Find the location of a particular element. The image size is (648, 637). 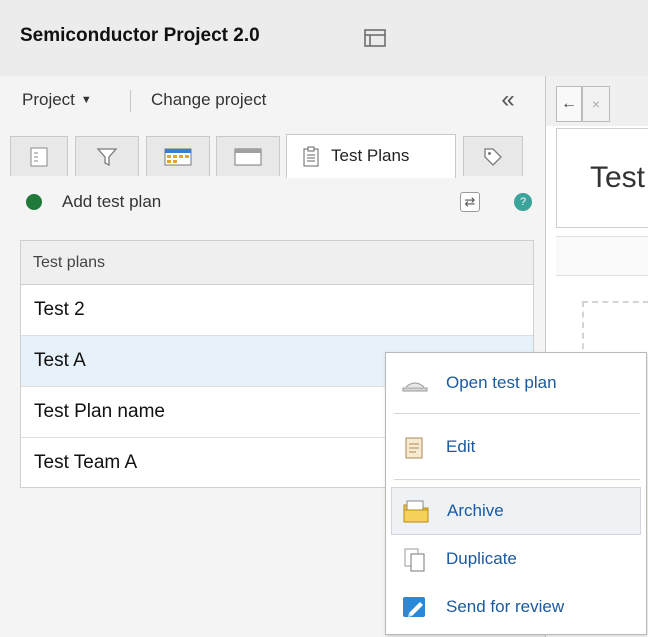

project-menu: Project ▼ is located at coordinates (57, 100).